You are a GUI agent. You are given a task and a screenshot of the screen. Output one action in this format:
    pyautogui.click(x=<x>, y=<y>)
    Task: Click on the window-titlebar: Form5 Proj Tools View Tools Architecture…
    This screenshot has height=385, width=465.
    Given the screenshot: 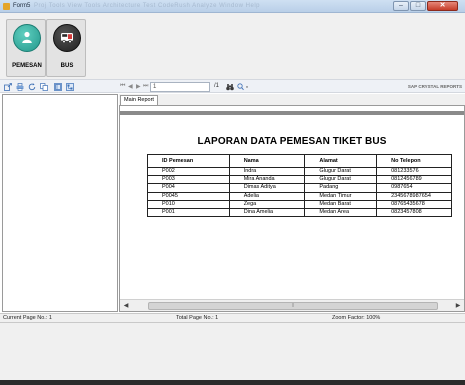 What is the action you would take?
    pyautogui.click(x=232, y=6)
    